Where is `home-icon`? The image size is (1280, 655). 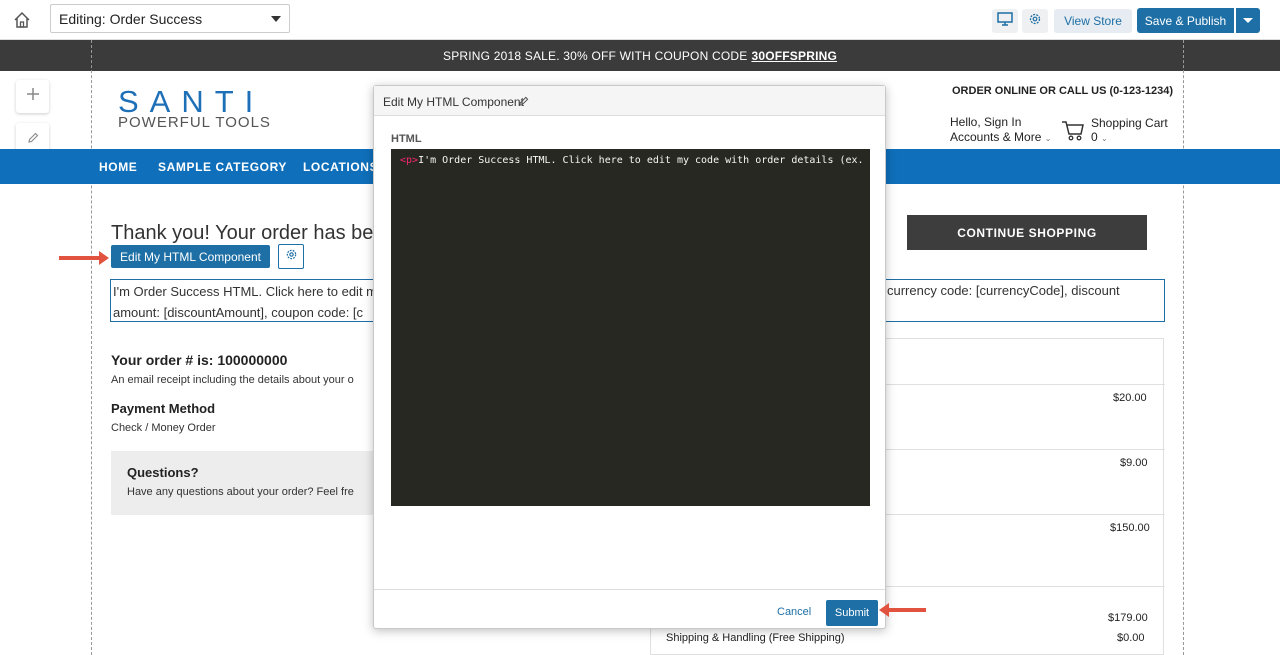
home-icon is located at coordinates (22, 20).